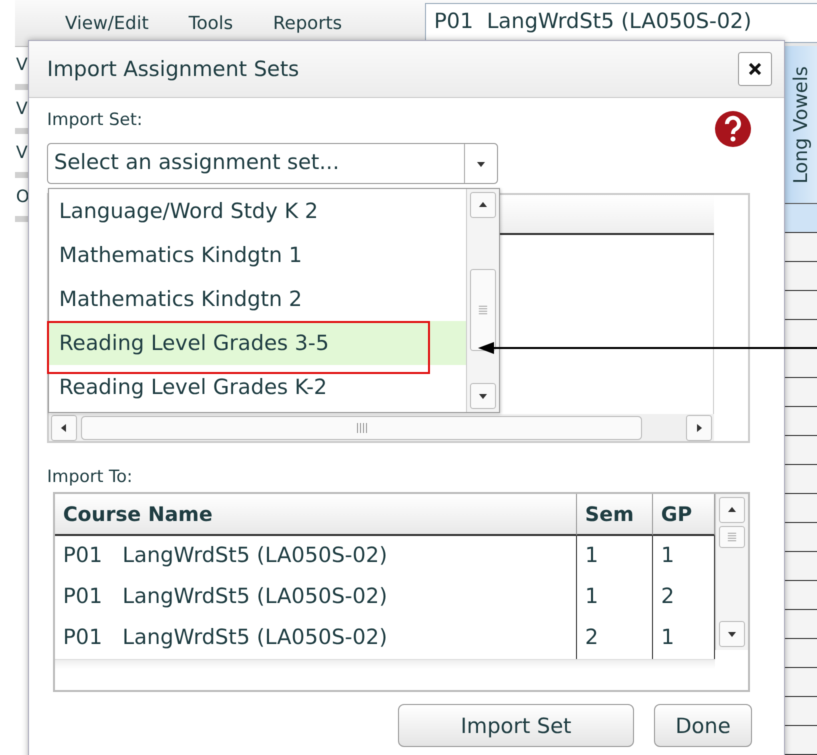 The width and height of the screenshot is (817, 755). I want to click on column-heading: Sem, so click(615, 515).